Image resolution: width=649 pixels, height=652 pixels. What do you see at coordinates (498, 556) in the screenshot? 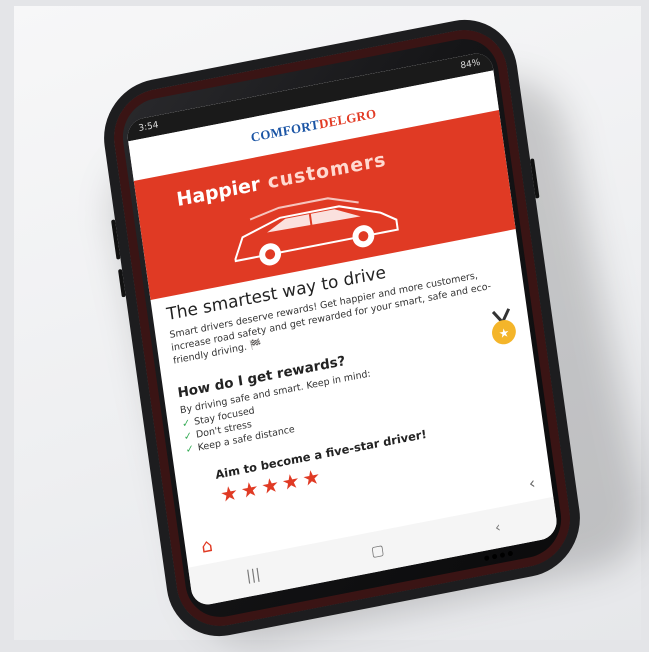
I see `speaker-grille` at bounding box center [498, 556].